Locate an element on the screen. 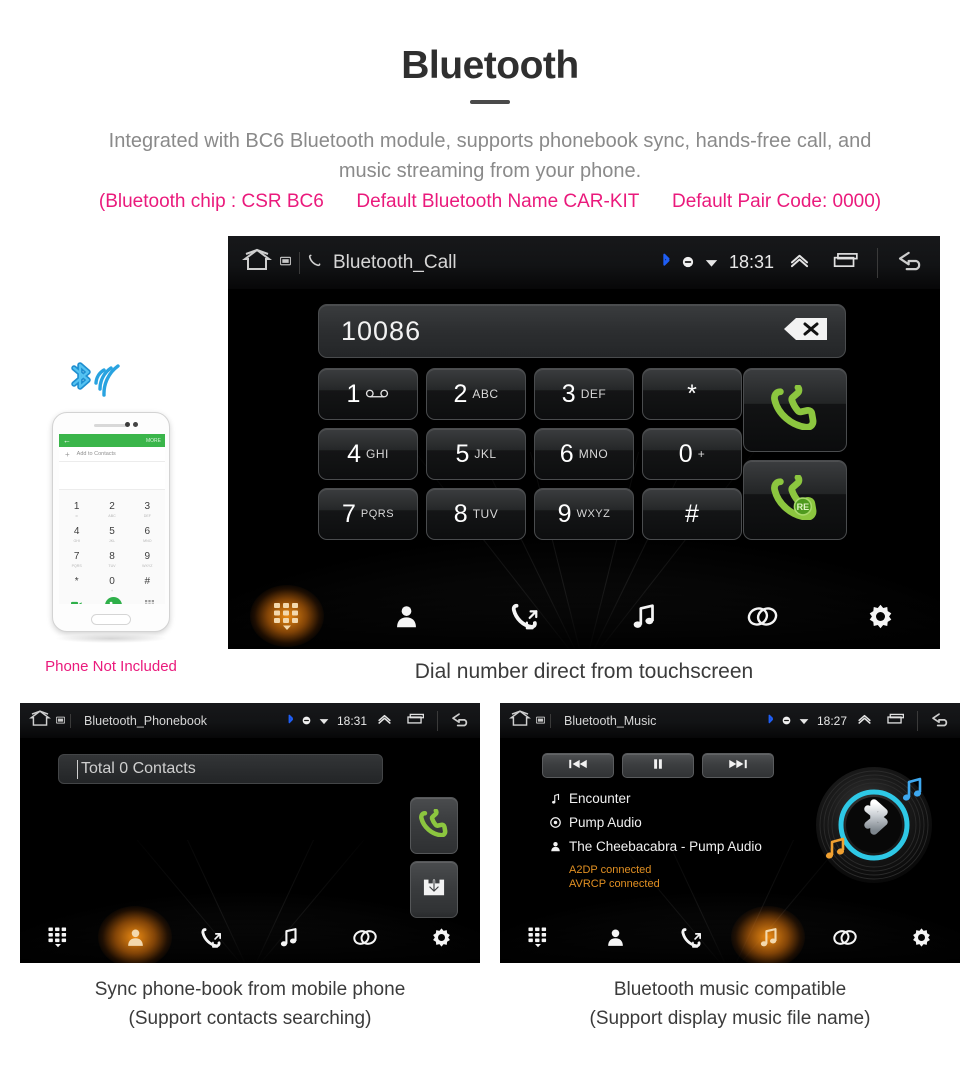 This screenshot has height=1091, width=980. status-bar-left: Bluetooth_Call is located at coordinates (349, 262).